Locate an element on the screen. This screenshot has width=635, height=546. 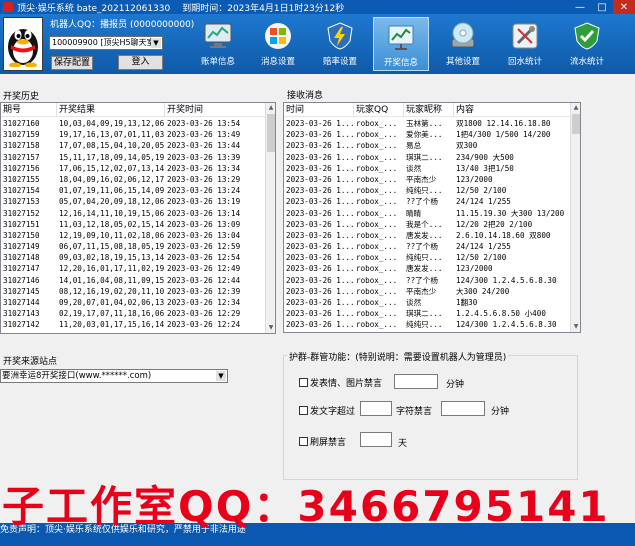
table-cell: 2023-03-26 12:24 is located at coordinates (204, 325).